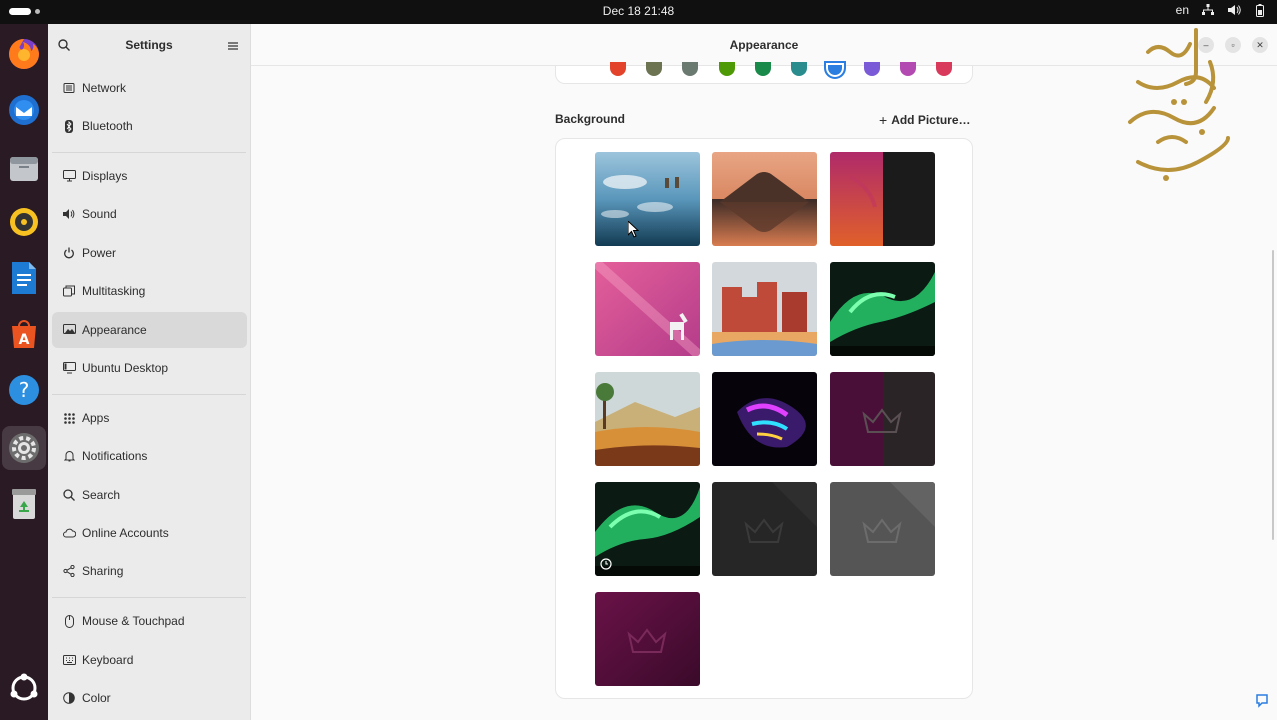 This screenshot has height=720, width=1277. Describe the element at coordinates (24, 222) in the screenshot. I see `rhythmbox-icon` at that location.